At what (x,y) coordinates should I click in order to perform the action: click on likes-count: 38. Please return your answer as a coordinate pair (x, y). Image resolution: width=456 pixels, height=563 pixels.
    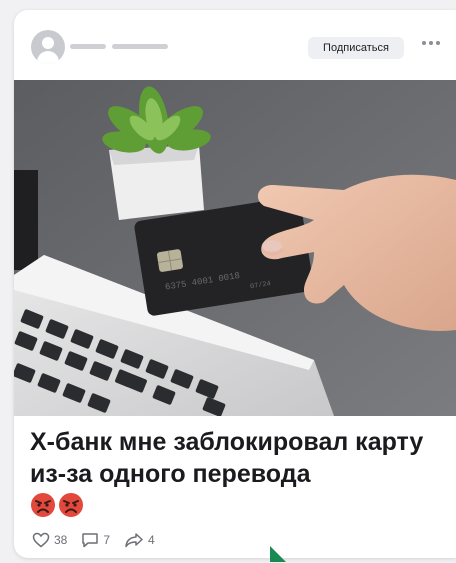
    Looking at the image, I should click on (61, 540).